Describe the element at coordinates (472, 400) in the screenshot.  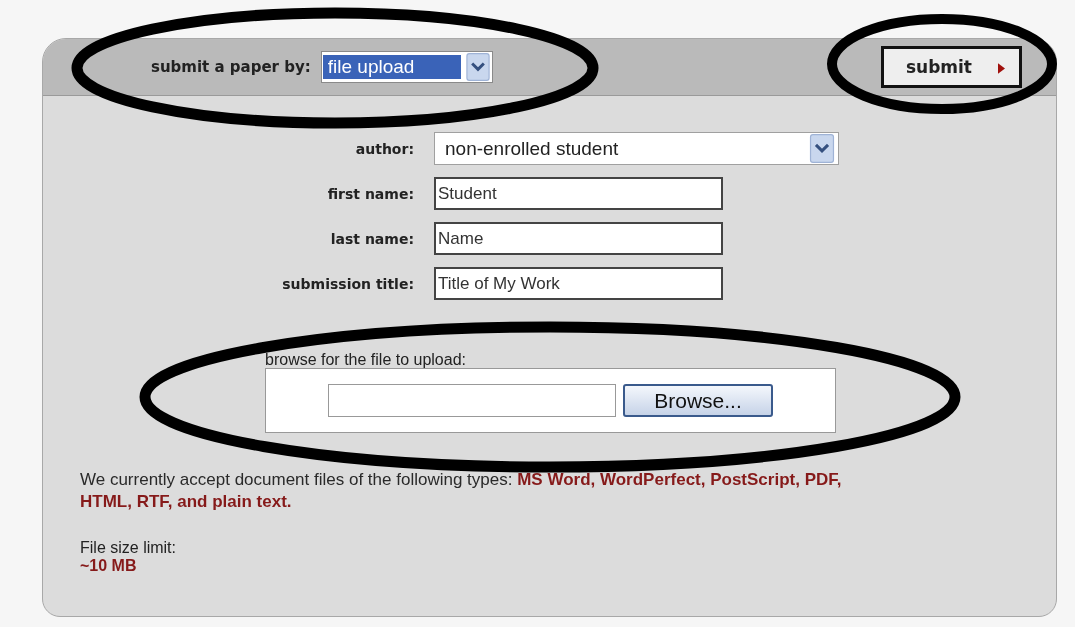
I see `file-path-field` at that location.